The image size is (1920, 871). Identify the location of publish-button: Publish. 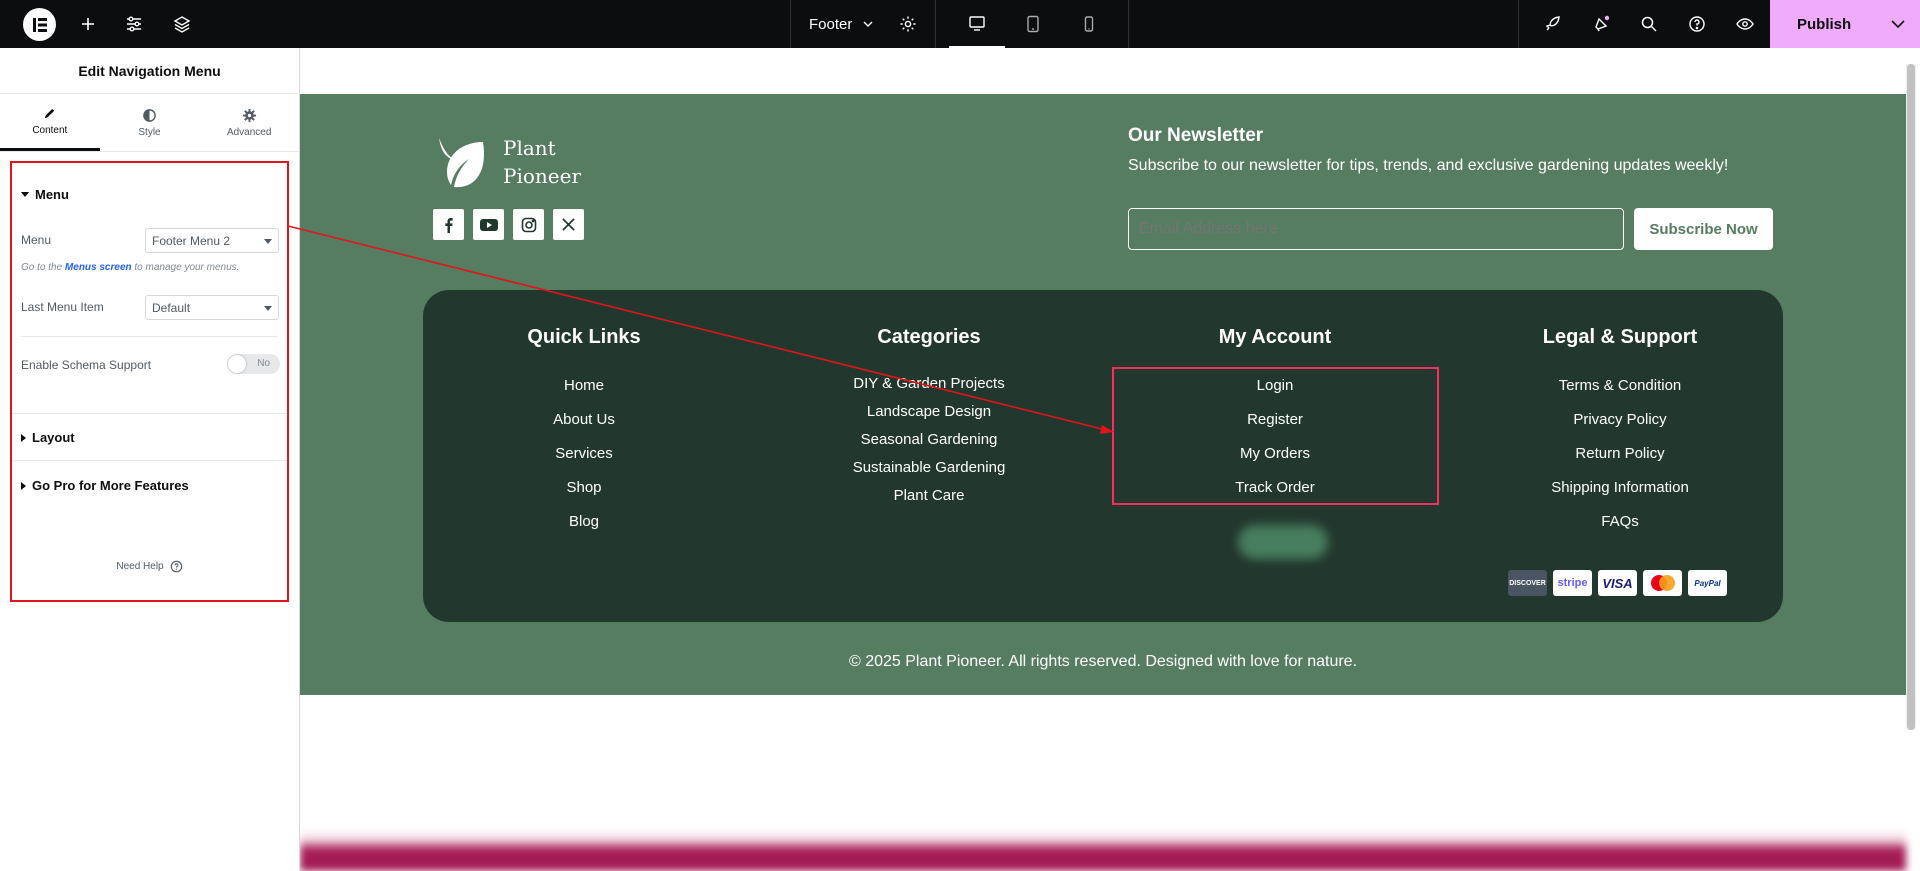
(1845, 24).